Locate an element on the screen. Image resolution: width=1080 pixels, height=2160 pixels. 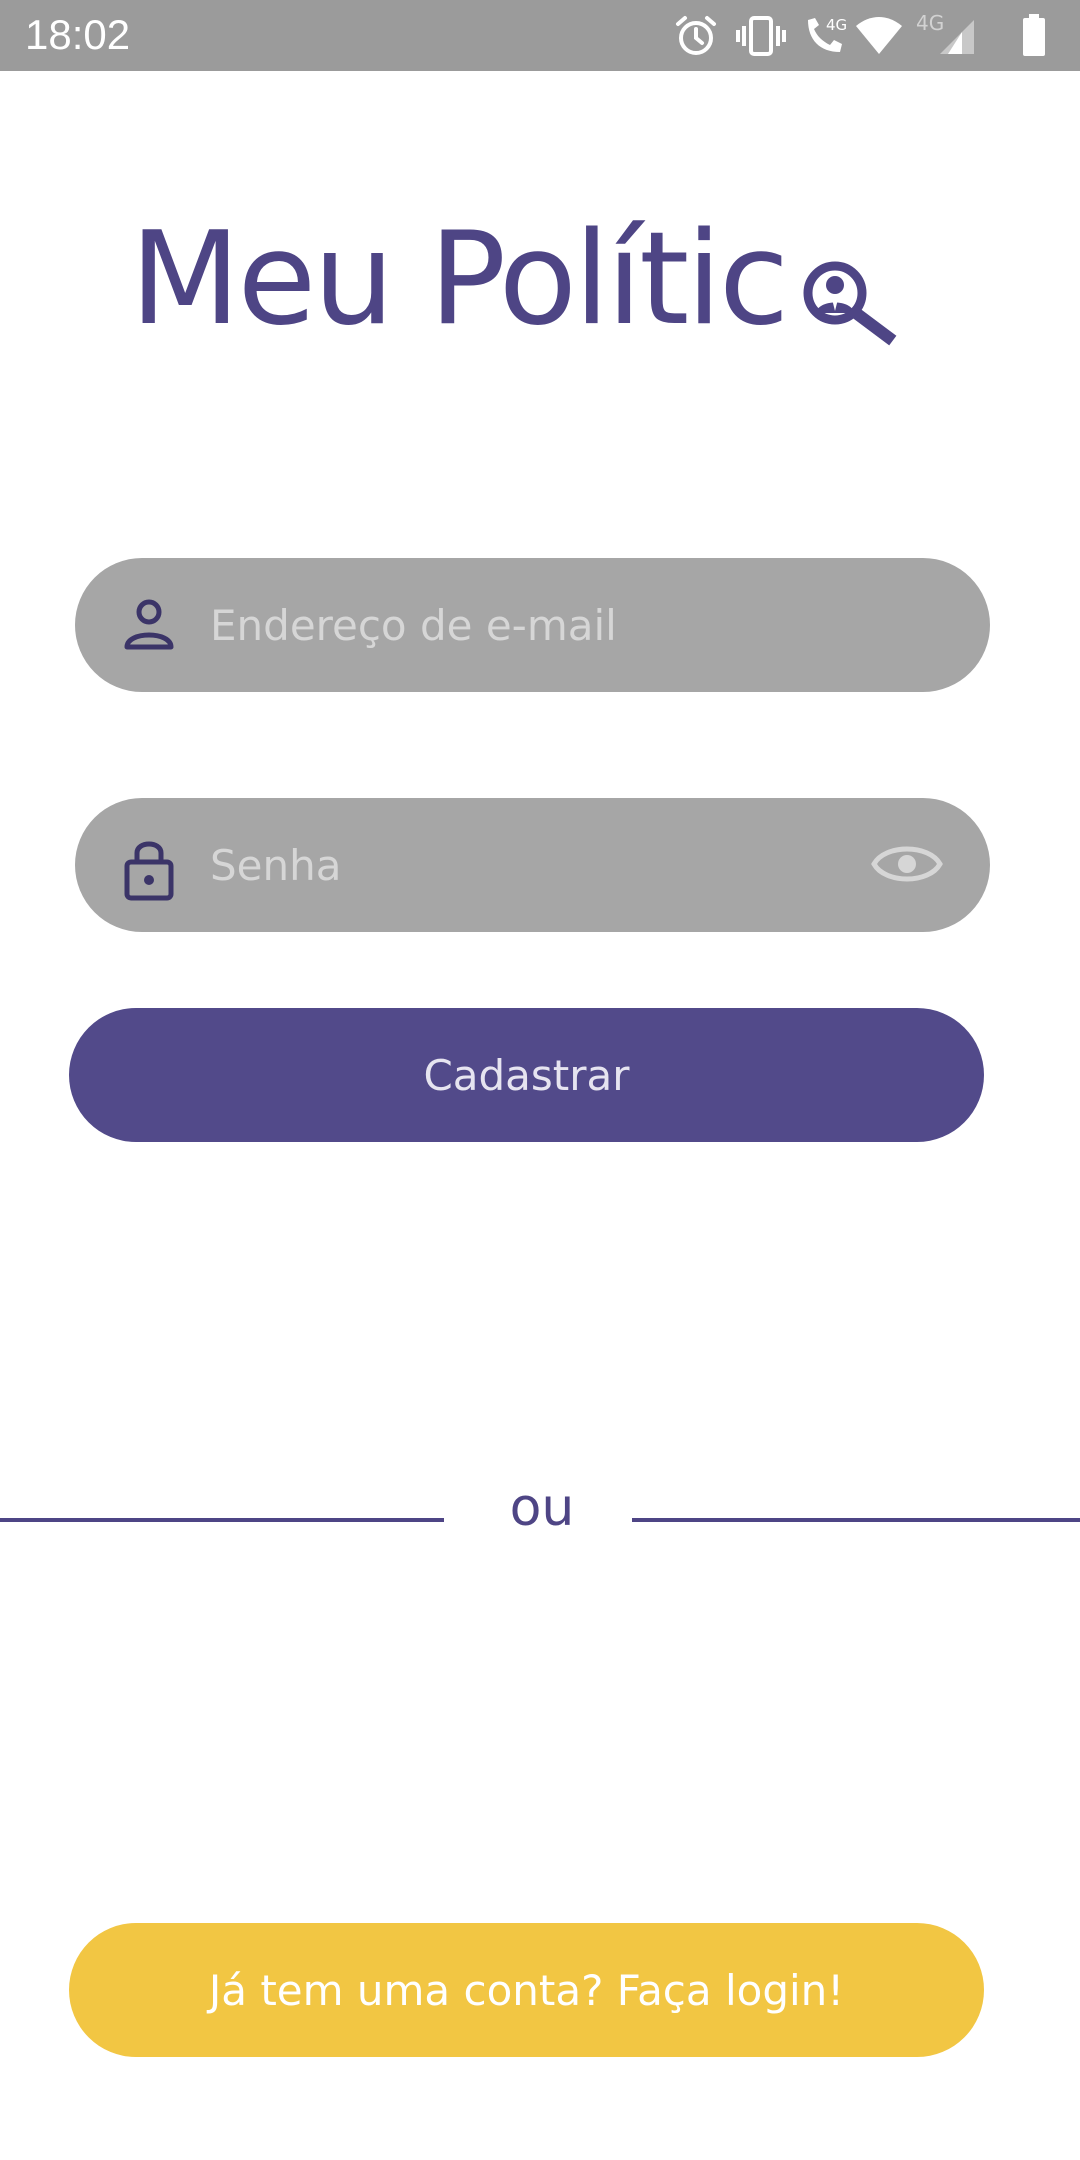
signal-4g-label: 4G is located at coordinates (930, 24).